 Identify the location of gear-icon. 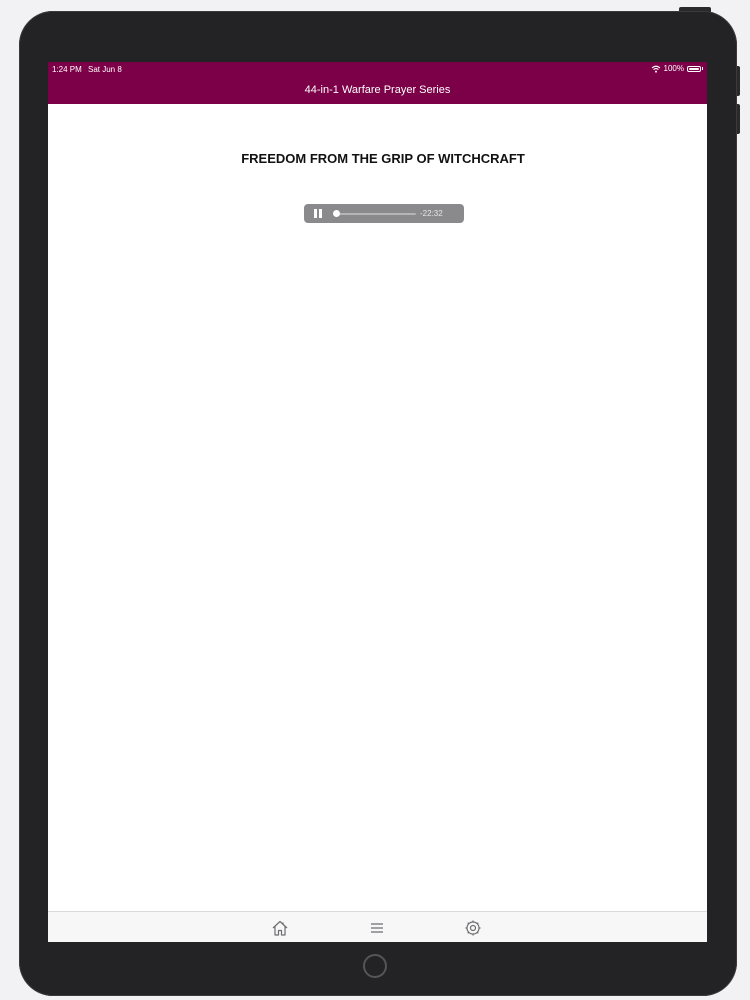
(473, 928).